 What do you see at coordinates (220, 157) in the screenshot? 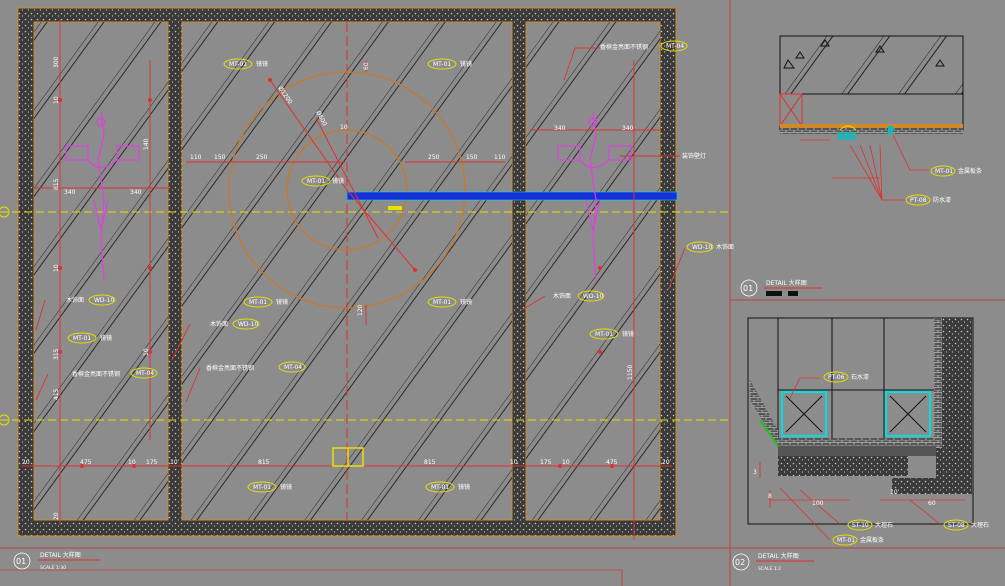
I see `svg-text: 150` at bounding box center [220, 157].